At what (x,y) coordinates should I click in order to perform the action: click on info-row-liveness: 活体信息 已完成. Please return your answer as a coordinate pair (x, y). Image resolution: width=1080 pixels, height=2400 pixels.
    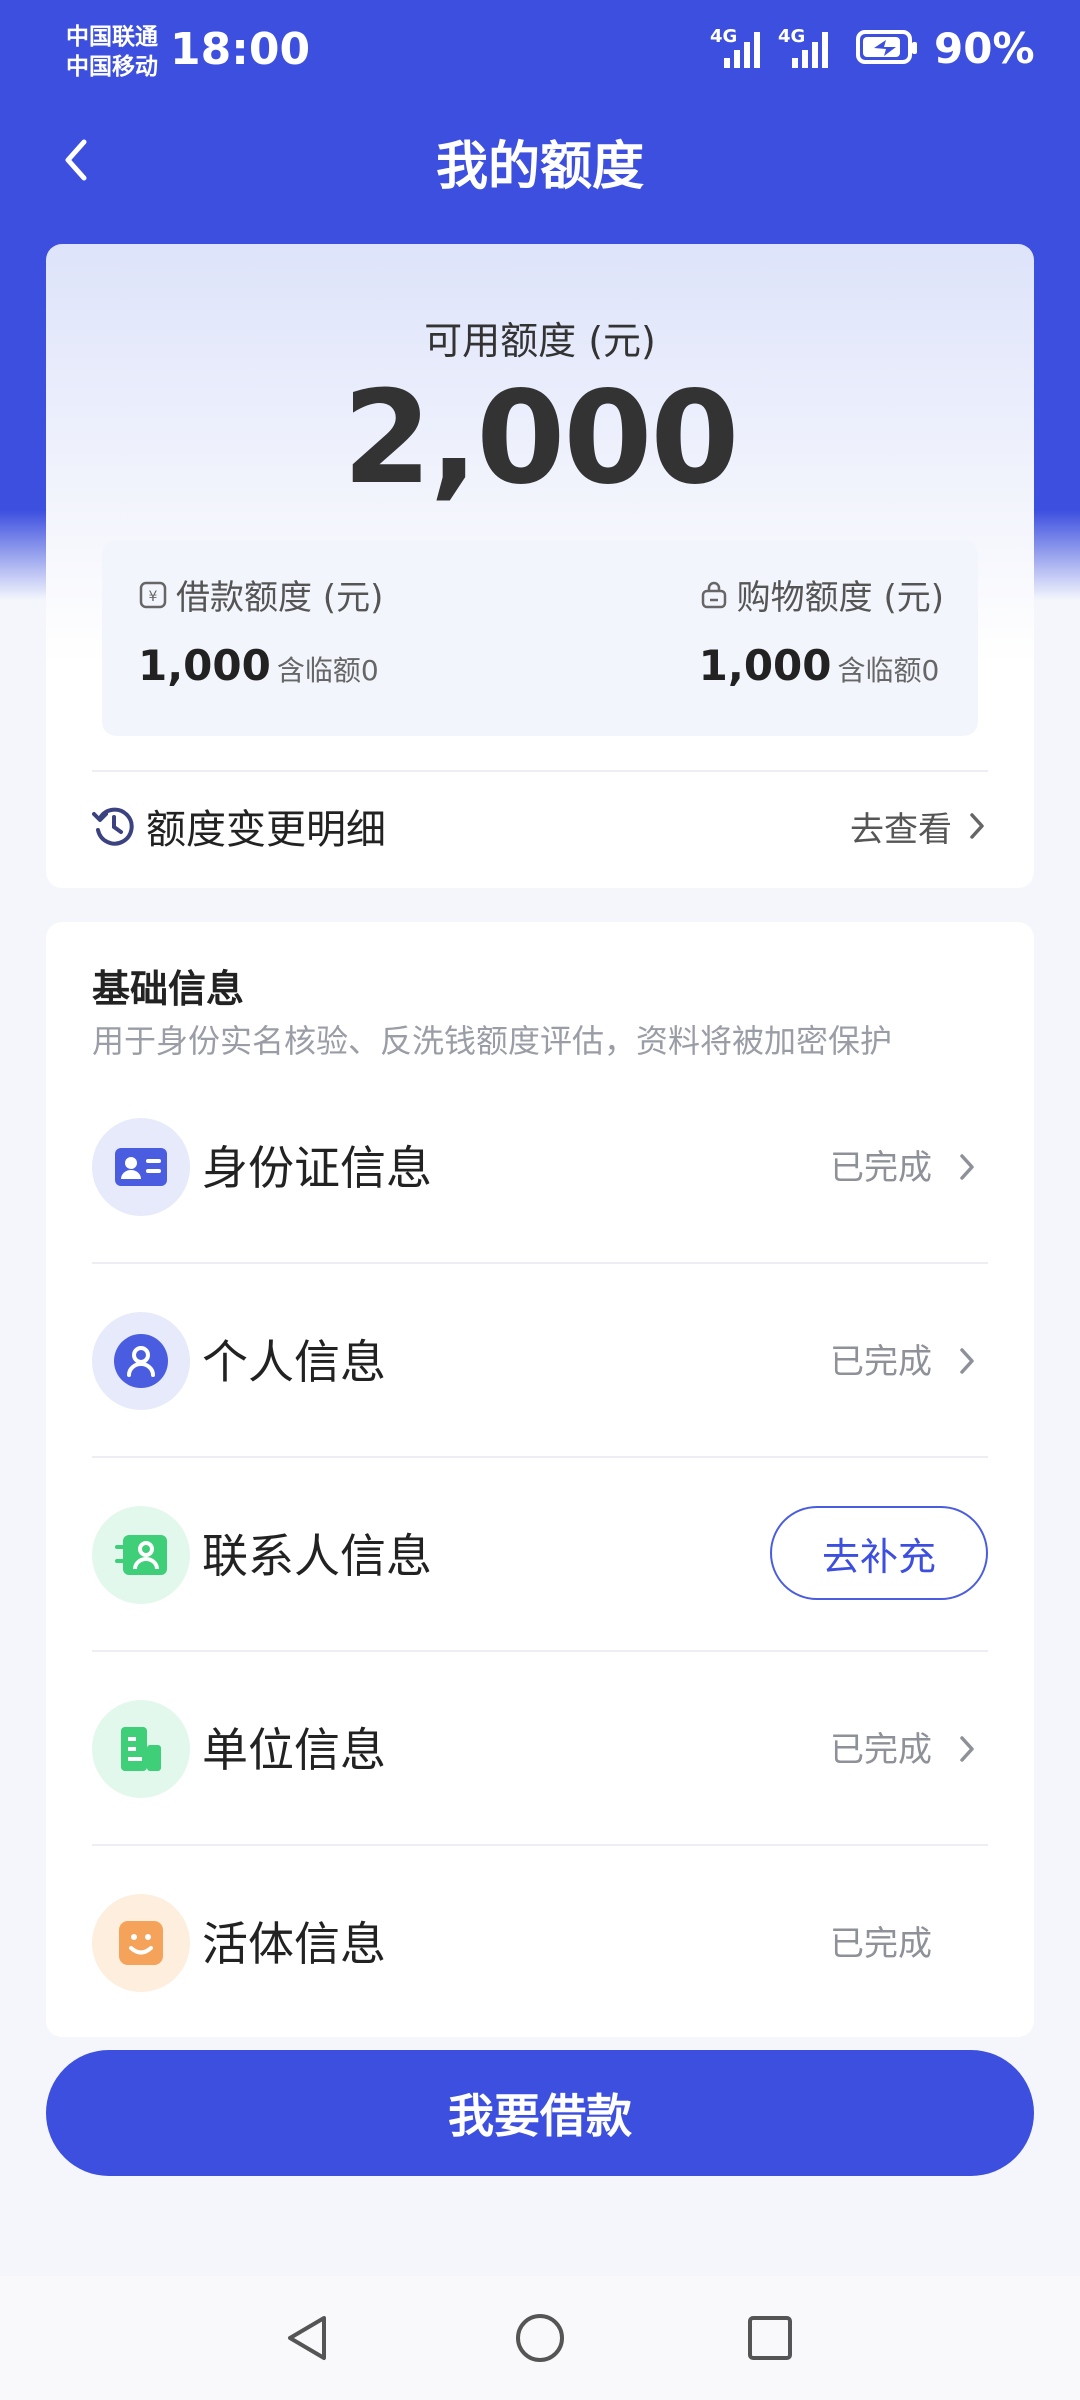
    Looking at the image, I should click on (540, 1943).